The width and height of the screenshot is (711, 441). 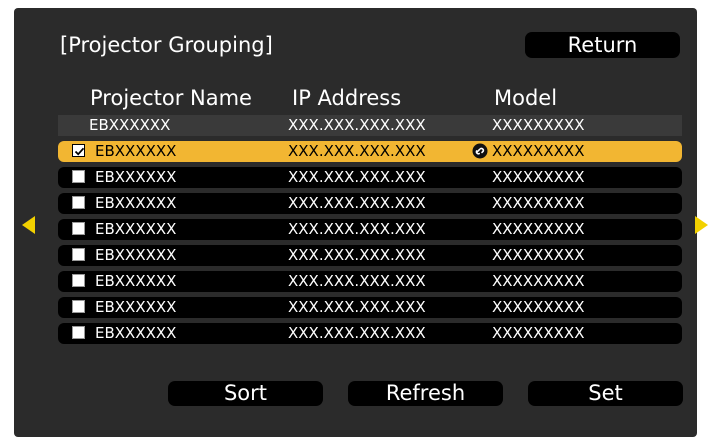 What do you see at coordinates (166, 45) in the screenshot?
I see `page-title: [Projector Grouping]` at bounding box center [166, 45].